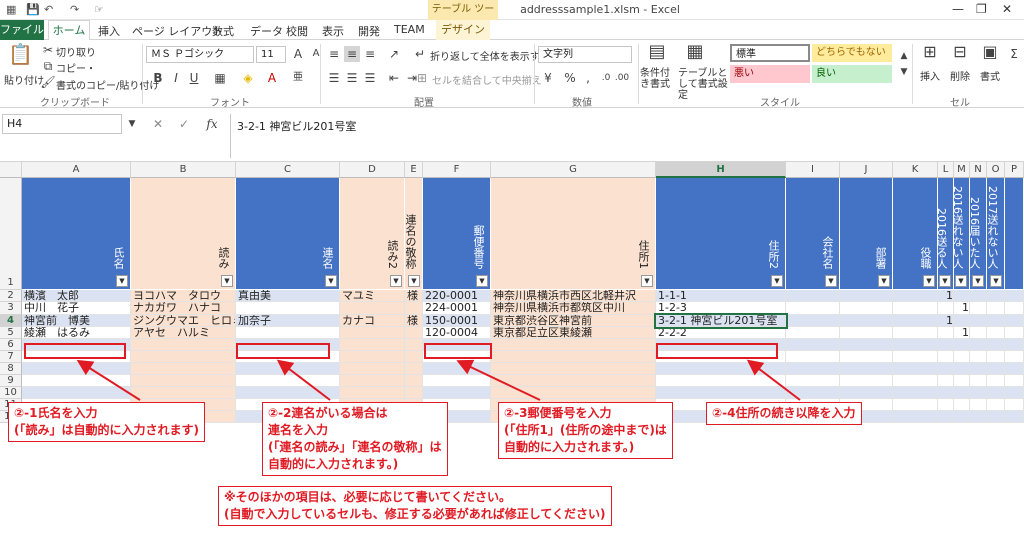 This screenshot has height=538, width=1024. I want to click on arrow-to-name, so click(108, 380).